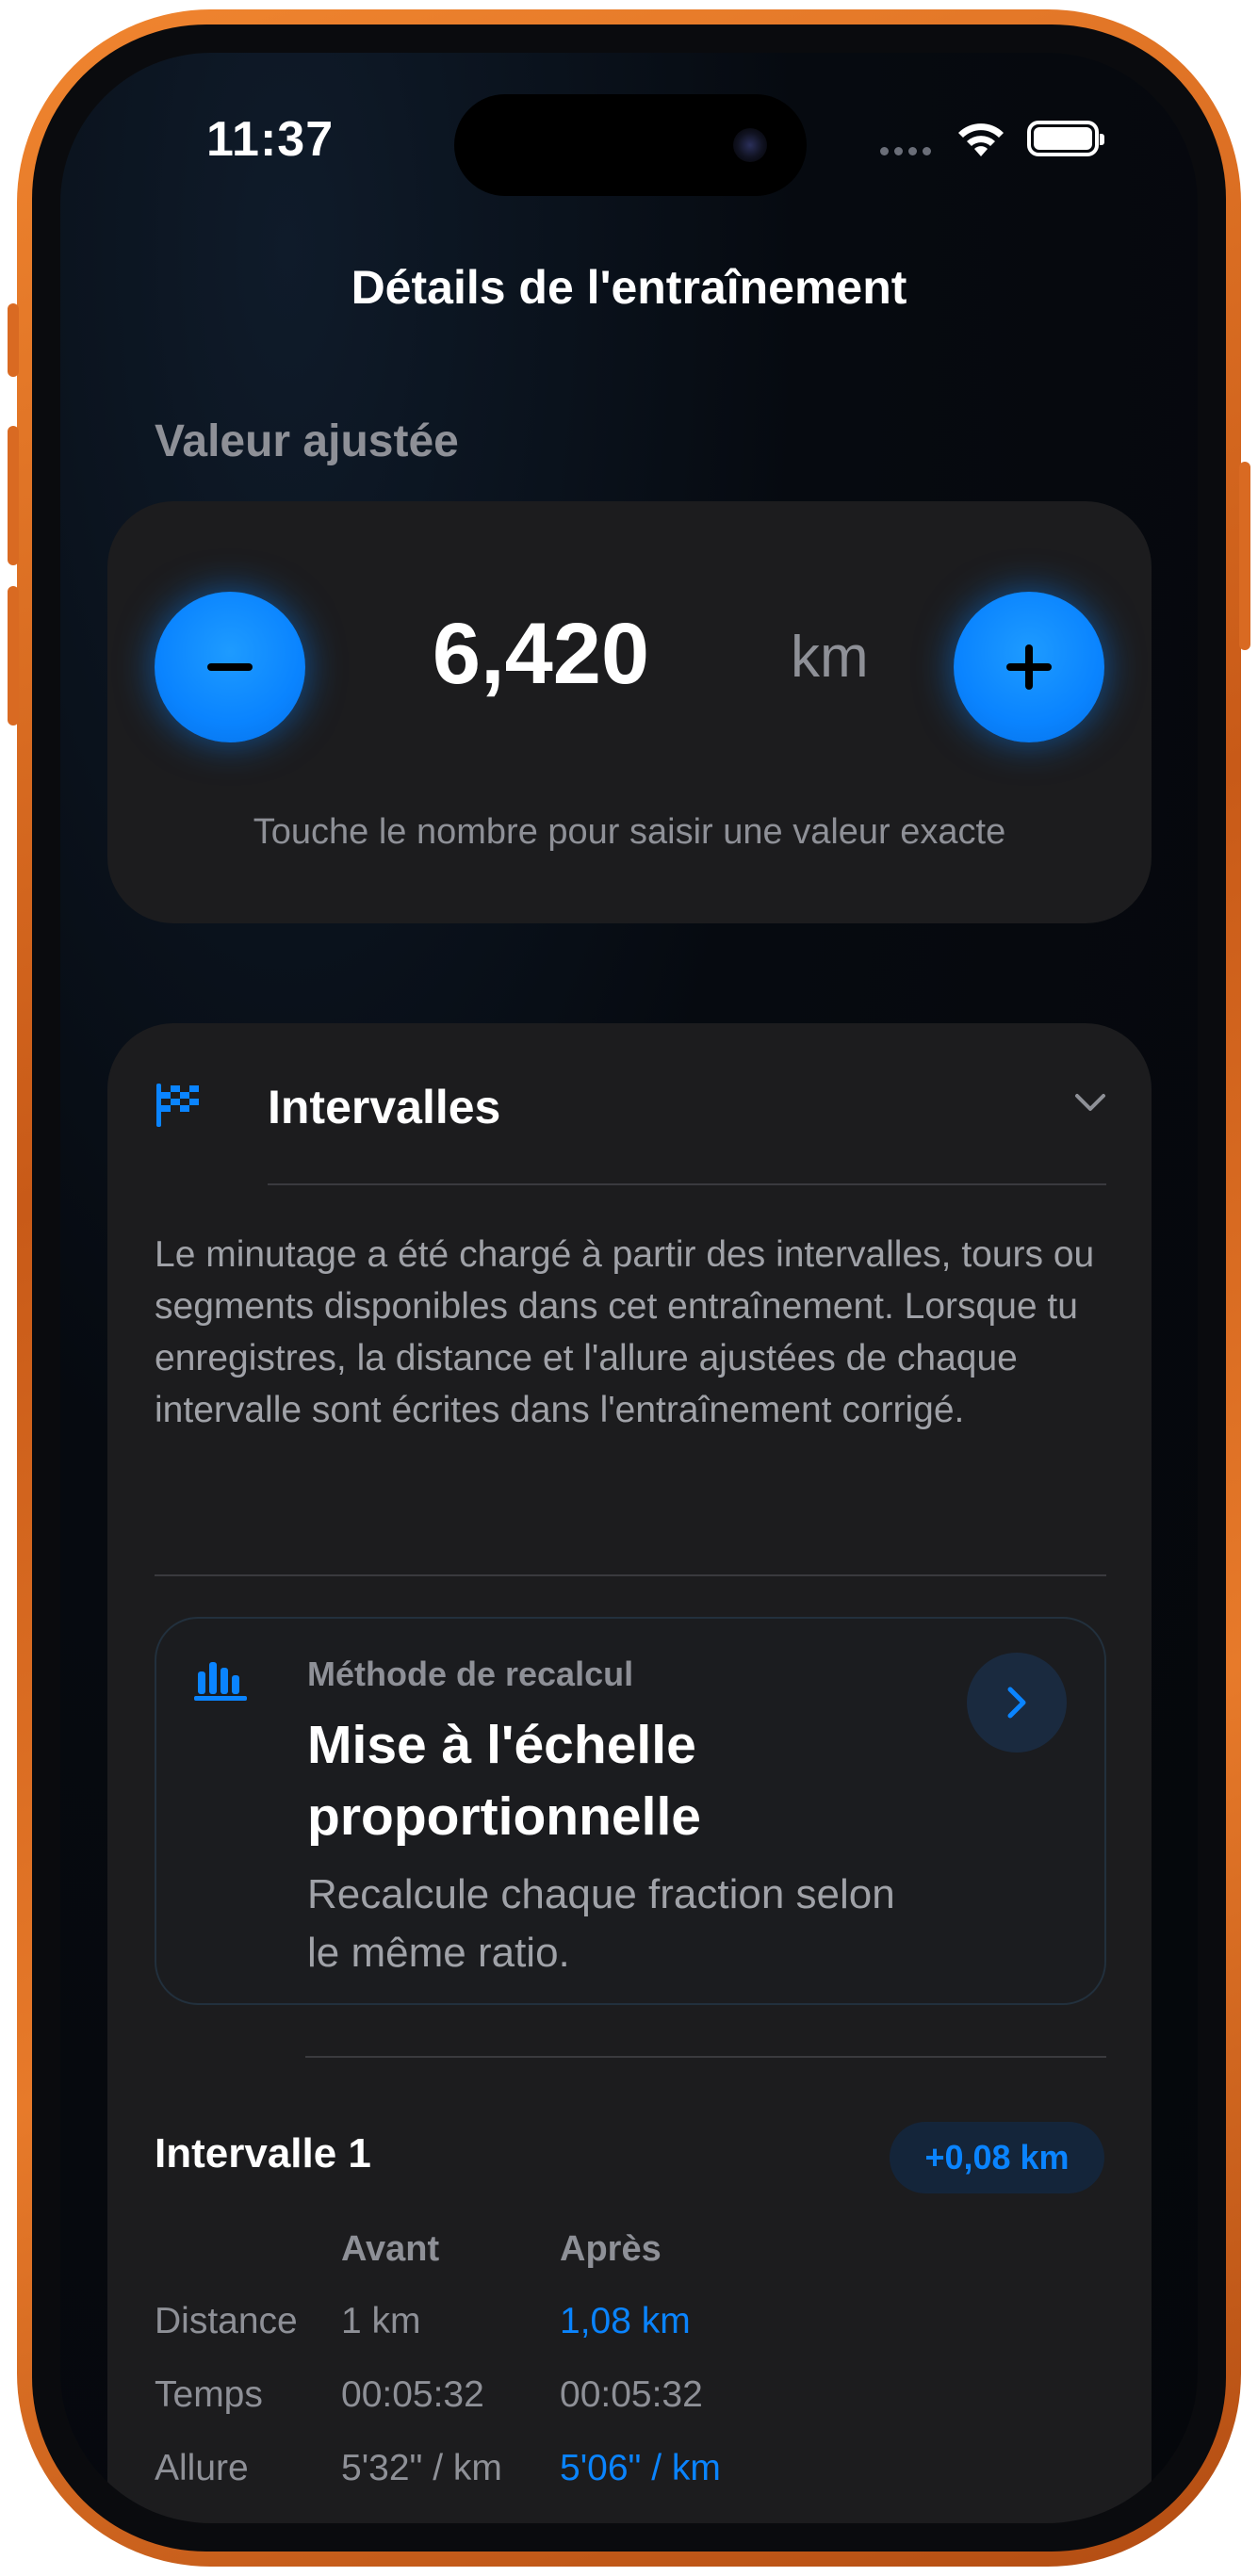 The height and width of the screenshot is (2576, 1258). What do you see at coordinates (390, 2249) in the screenshot?
I see `column-header-before: Avant` at bounding box center [390, 2249].